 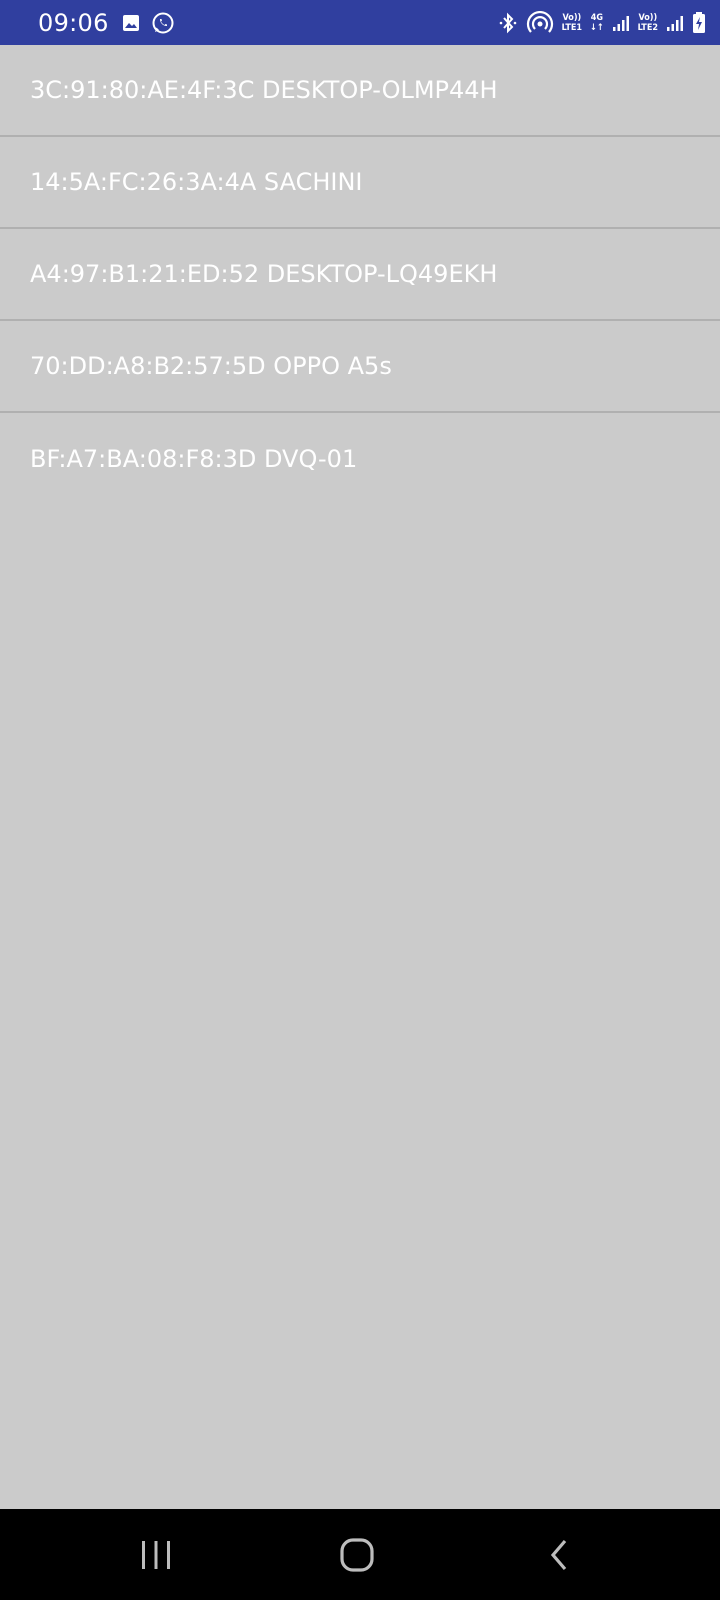 I want to click on list-item: BF:A7:BA:08:F8:3D DVQ-01, so click(x=360, y=459).